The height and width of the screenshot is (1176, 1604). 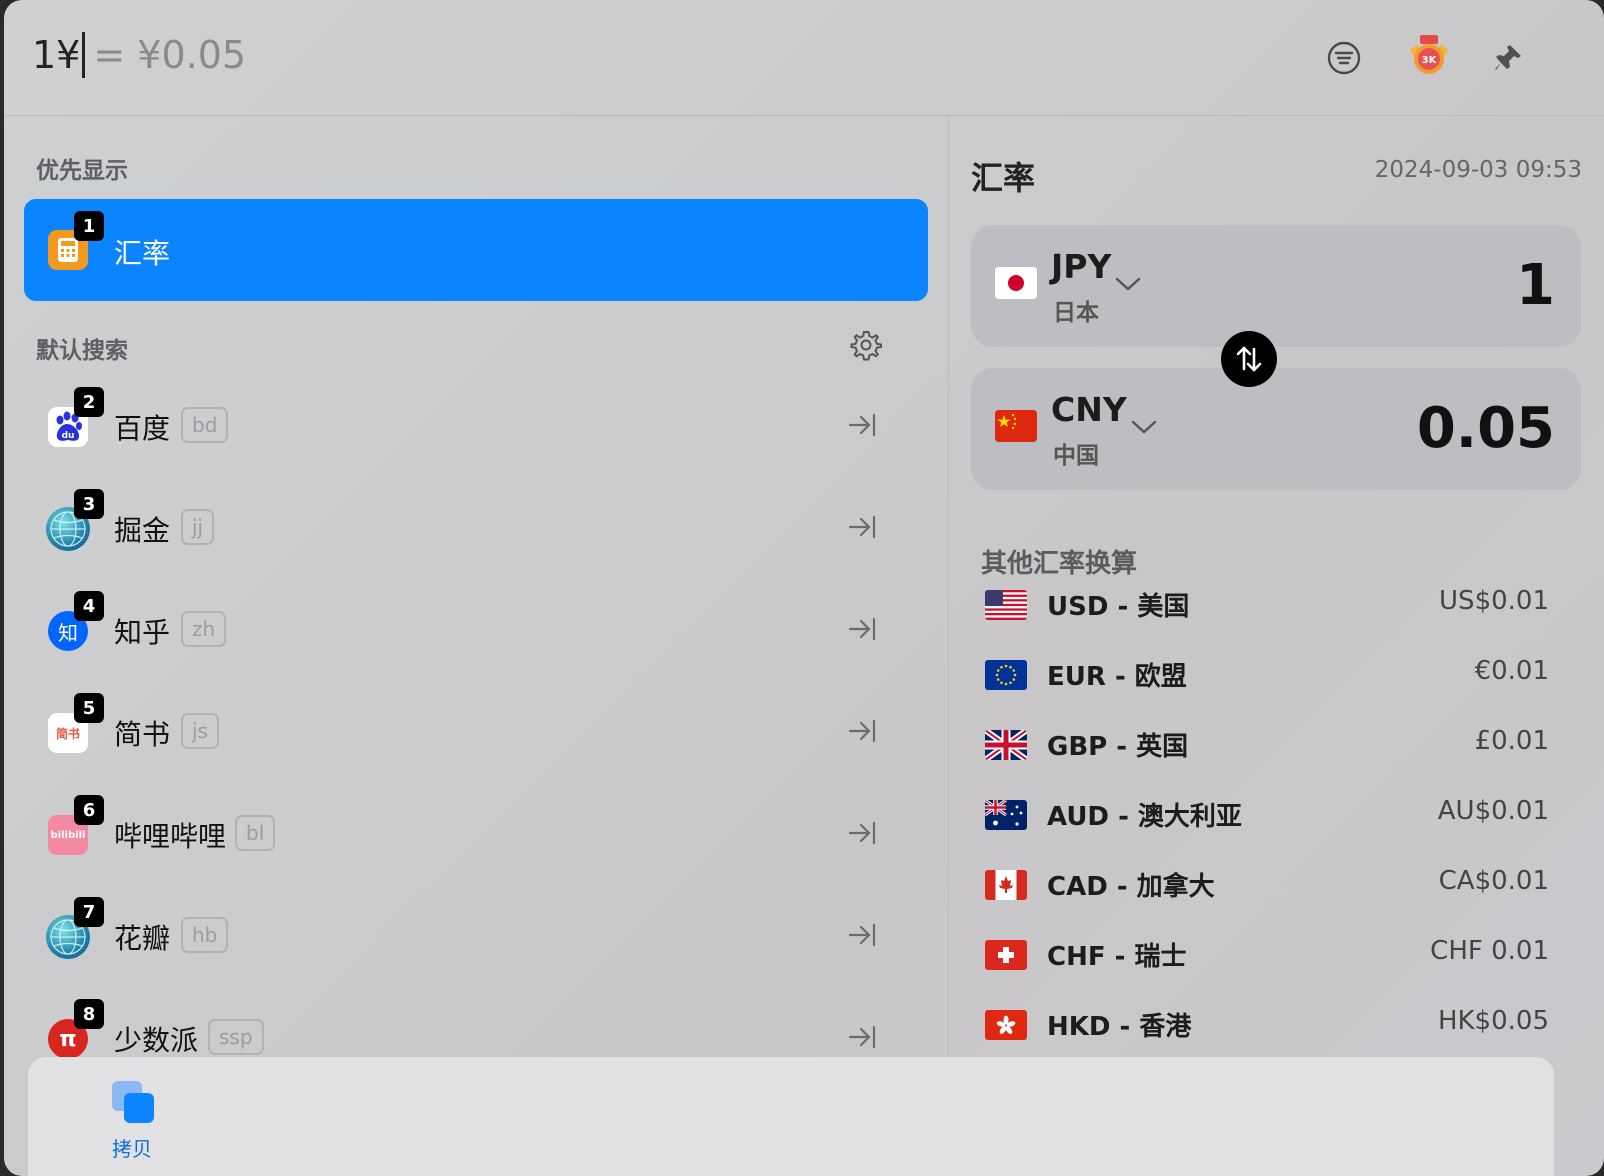 What do you see at coordinates (1076, 313) in the screenshot?
I see `from-currency-country: 日本` at bounding box center [1076, 313].